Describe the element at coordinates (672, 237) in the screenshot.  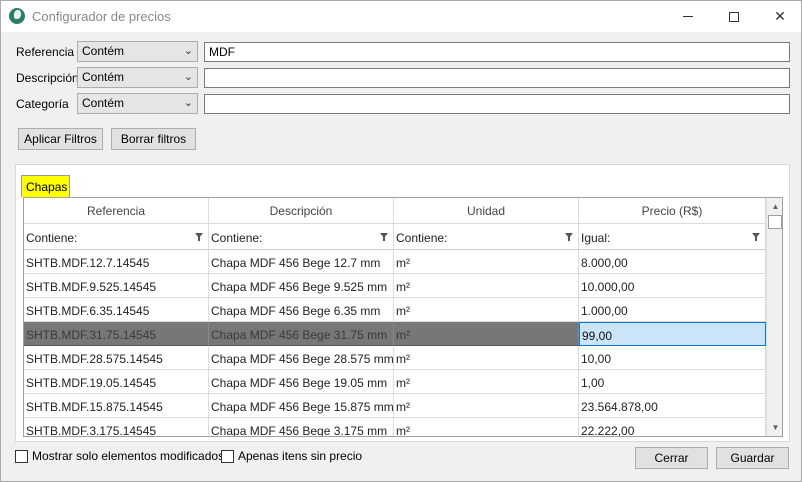
I see `column-filter-precio: Igual:` at that location.